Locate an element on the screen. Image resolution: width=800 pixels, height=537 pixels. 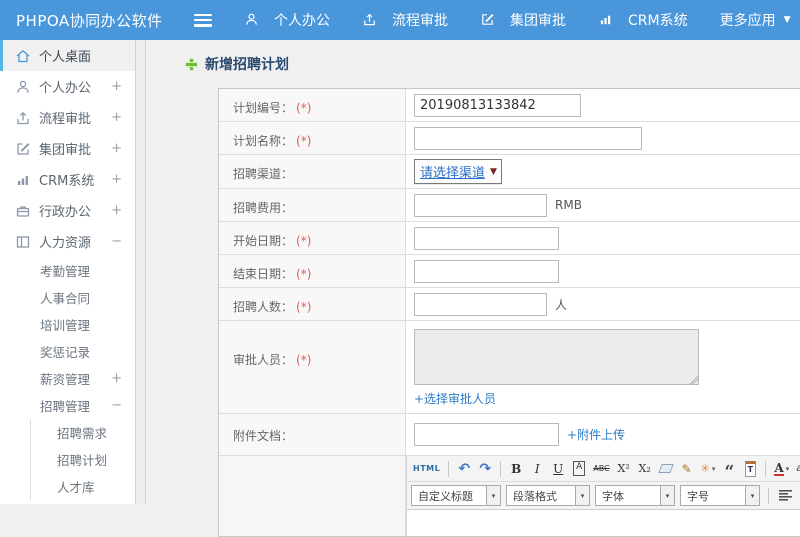
top-bar: PHPOA协同办公软件 个人办公 流程审批 集团审批 CRM系统 更多应用 ▼ is located at coordinates (400, 20).